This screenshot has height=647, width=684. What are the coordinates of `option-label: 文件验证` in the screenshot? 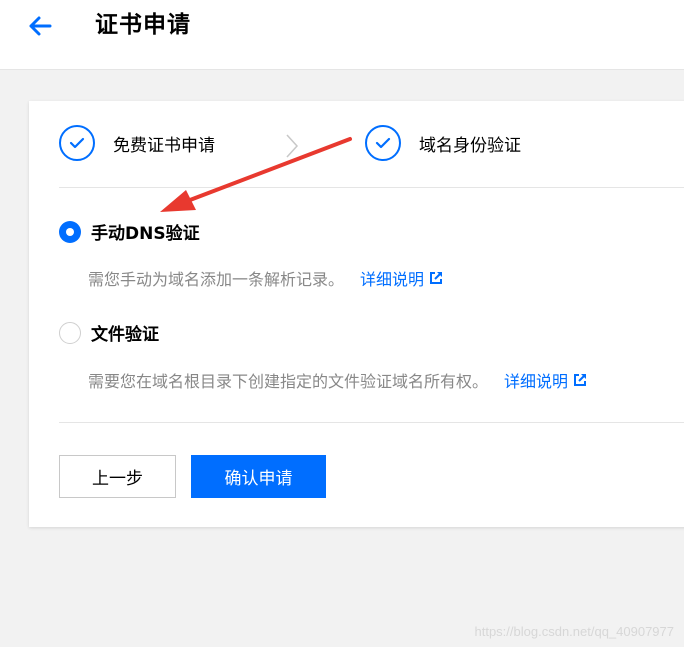 It's located at (125, 335).